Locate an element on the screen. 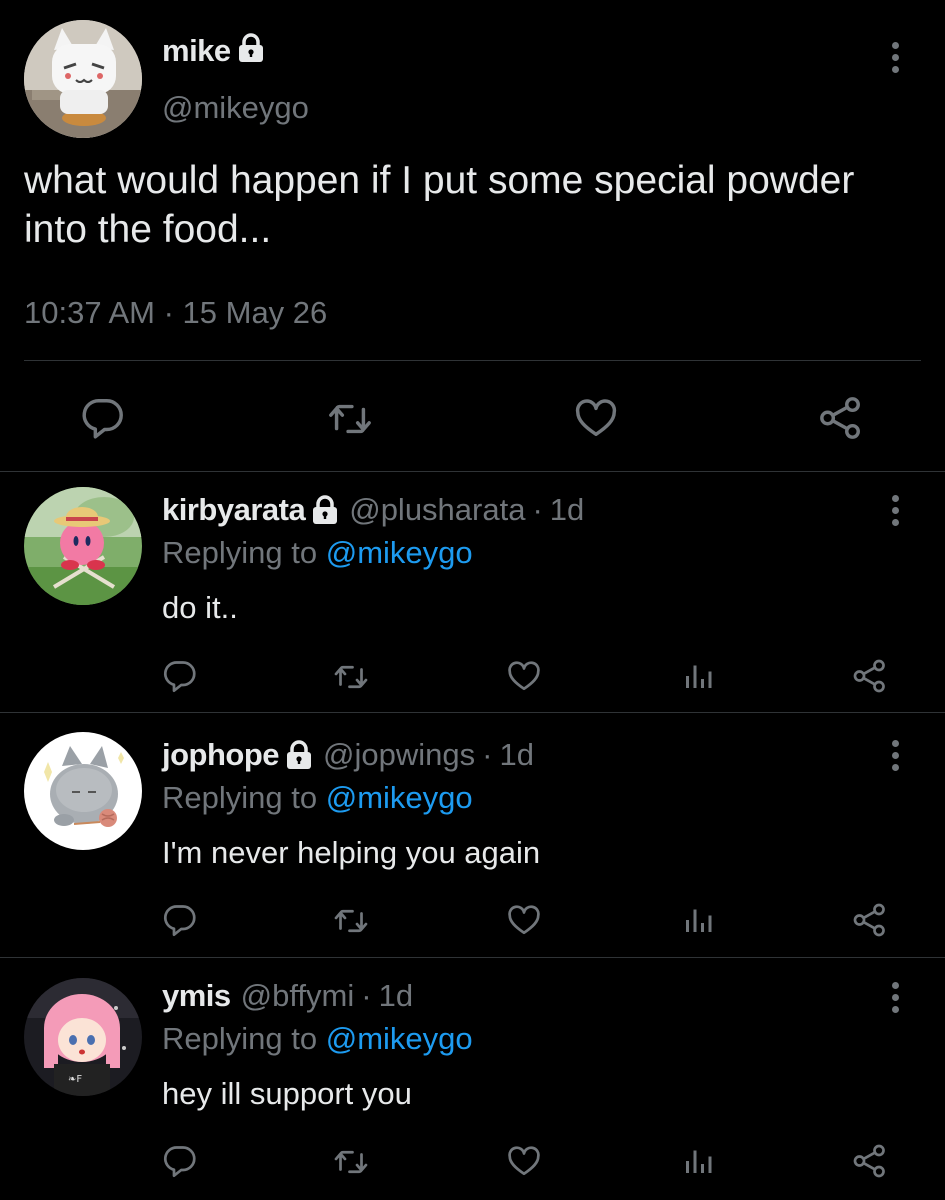 This screenshot has height=1200, width=945. reply-text: I'm never helping you again is located at coordinates (351, 852).